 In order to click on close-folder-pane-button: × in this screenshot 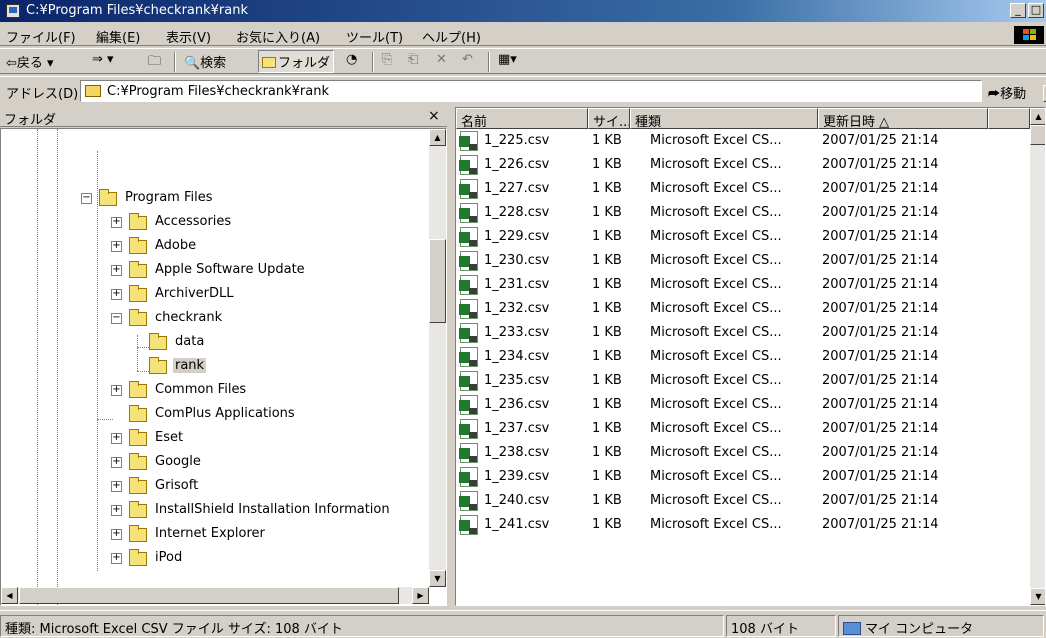, I will do `click(434, 116)`.